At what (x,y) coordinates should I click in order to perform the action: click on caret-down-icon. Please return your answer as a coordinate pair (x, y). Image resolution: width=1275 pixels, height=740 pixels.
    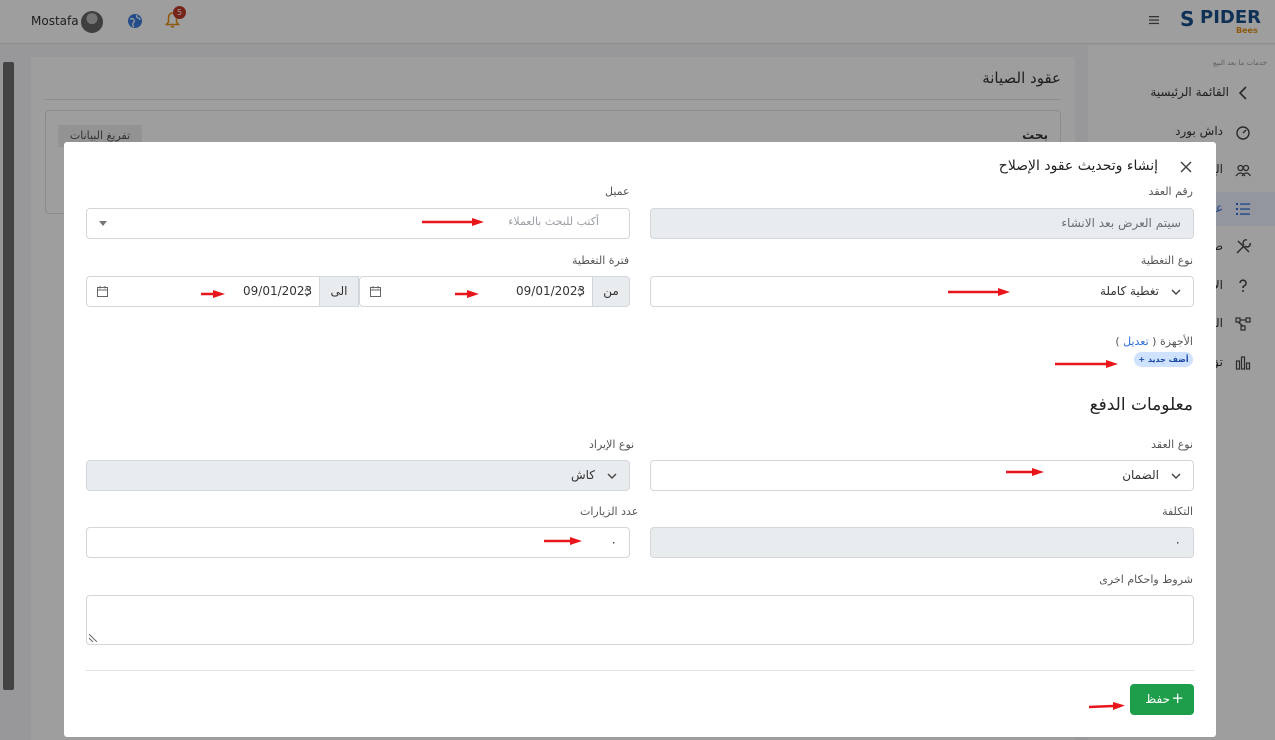
    Looking at the image, I should click on (103, 223).